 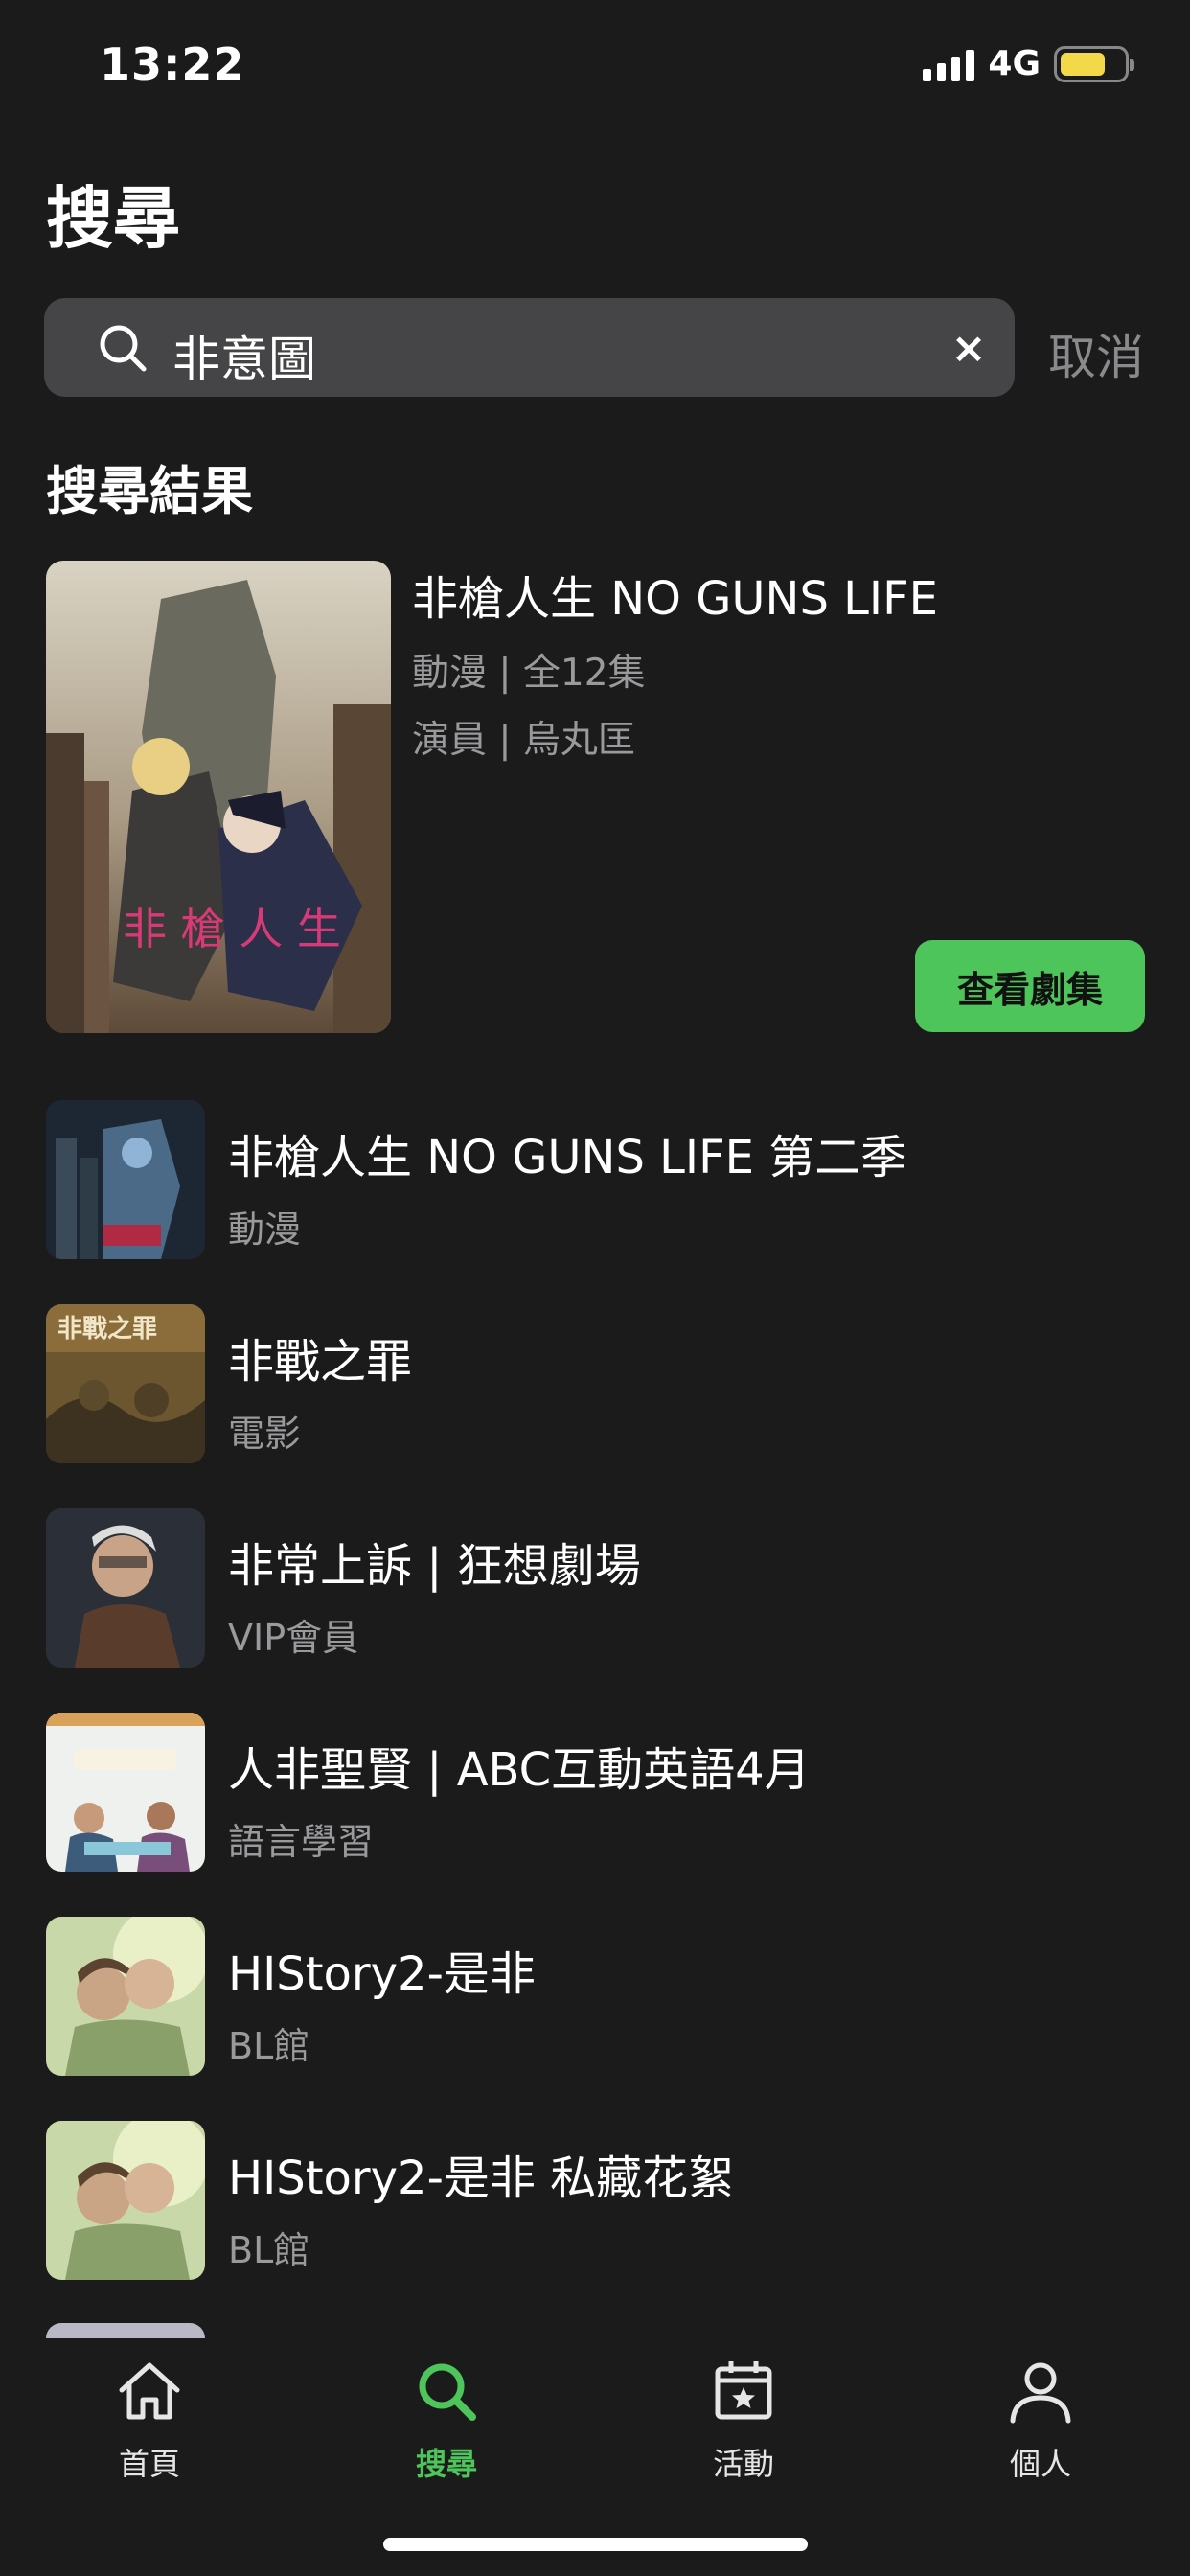 What do you see at coordinates (265, 1434) in the screenshot?
I see `result-subtitle: 電影` at bounding box center [265, 1434].